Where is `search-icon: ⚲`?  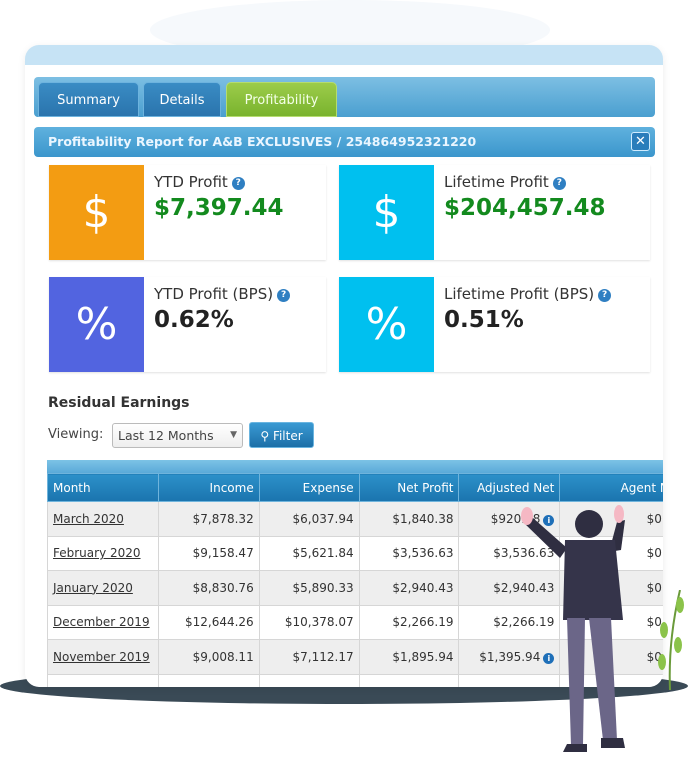
search-icon: ⚲ is located at coordinates (266, 436).